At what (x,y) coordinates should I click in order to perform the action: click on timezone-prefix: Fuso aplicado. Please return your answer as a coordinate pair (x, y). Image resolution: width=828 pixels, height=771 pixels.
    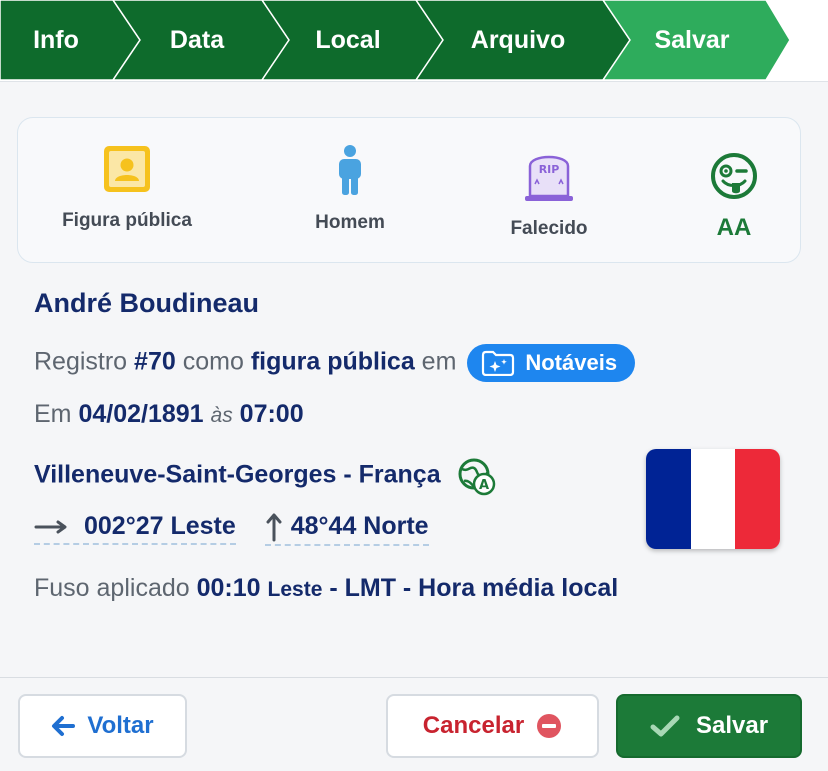
    Looking at the image, I should click on (112, 588).